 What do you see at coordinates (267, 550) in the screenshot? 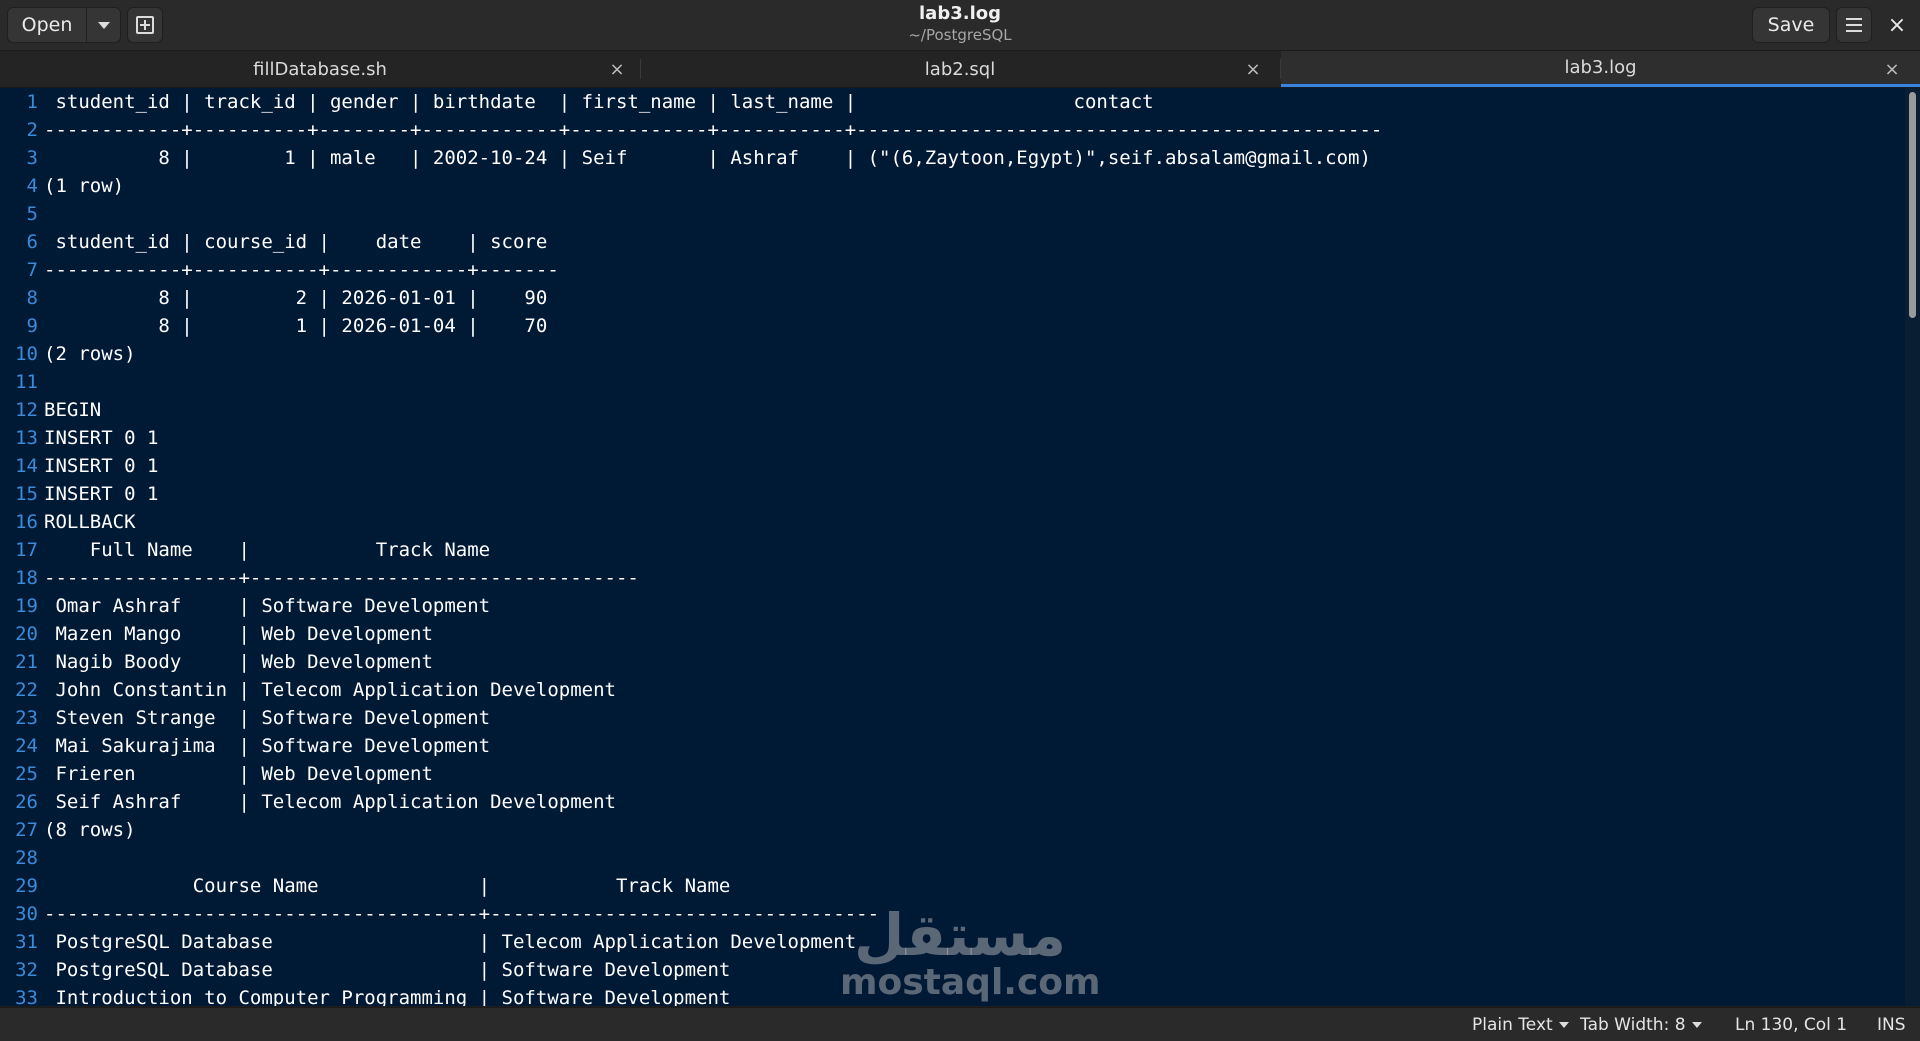
I see `code-line: Full Name | Track Name` at bounding box center [267, 550].